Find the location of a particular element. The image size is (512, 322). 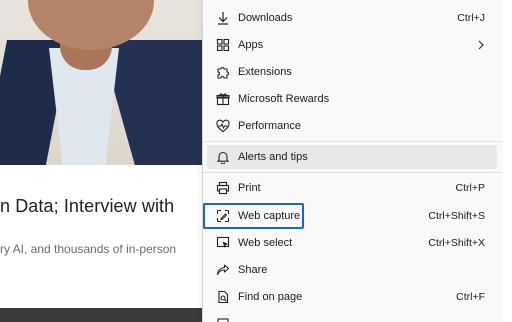

menu-item-label: Alerts and tips is located at coordinates (273, 157).